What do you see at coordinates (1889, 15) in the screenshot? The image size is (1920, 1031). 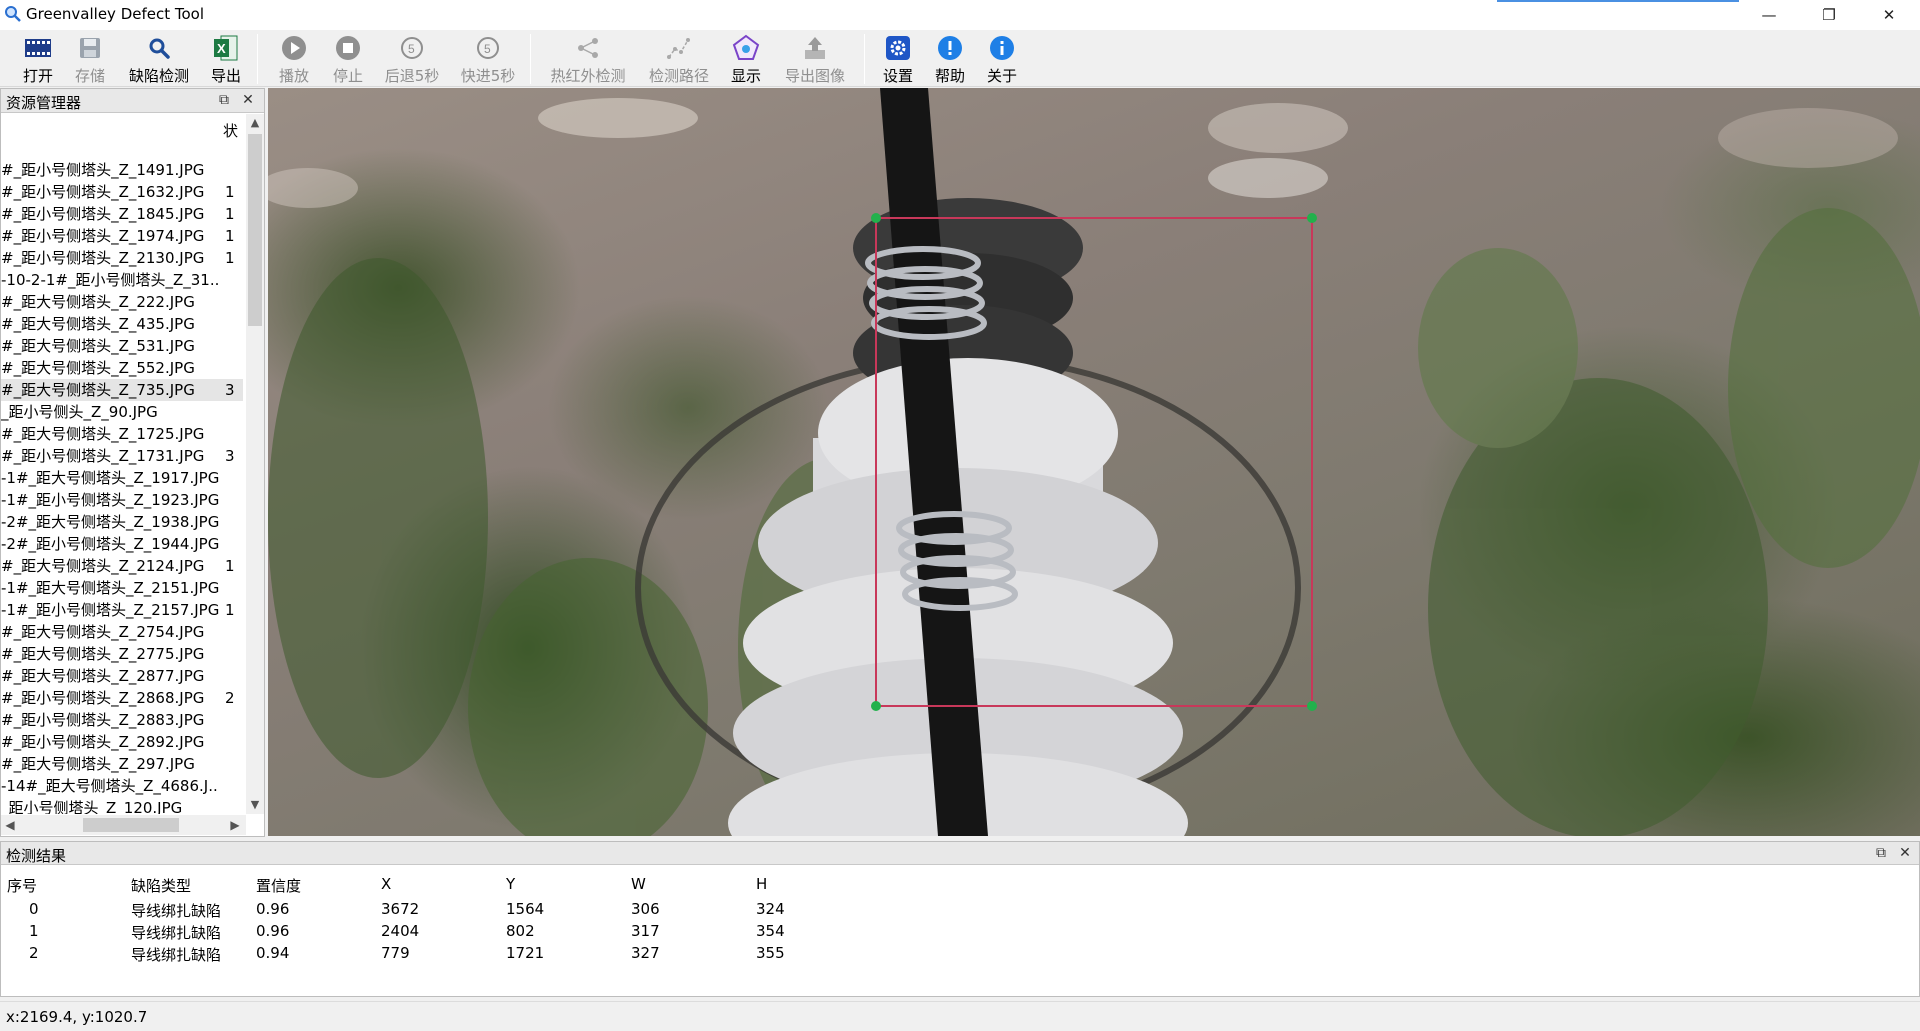 I see `close-button: ✕` at bounding box center [1889, 15].